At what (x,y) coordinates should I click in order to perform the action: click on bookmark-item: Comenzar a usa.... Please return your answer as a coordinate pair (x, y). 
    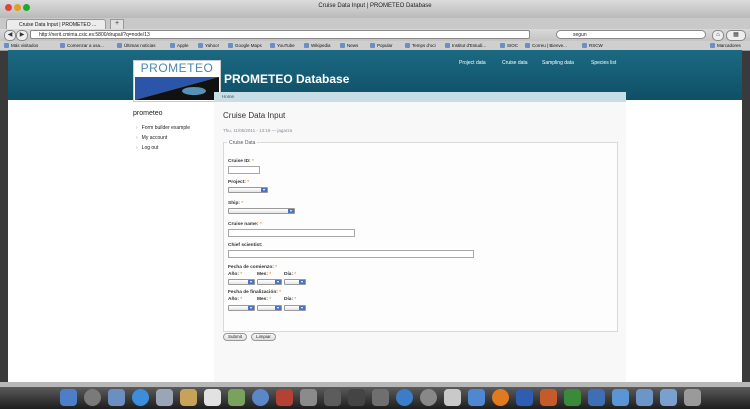
    Looking at the image, I should click on (82, 45).